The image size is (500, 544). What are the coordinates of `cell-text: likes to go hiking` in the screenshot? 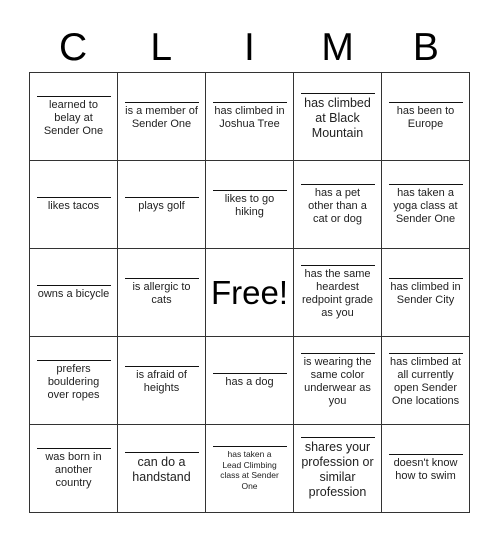 It's located at (249, 205).